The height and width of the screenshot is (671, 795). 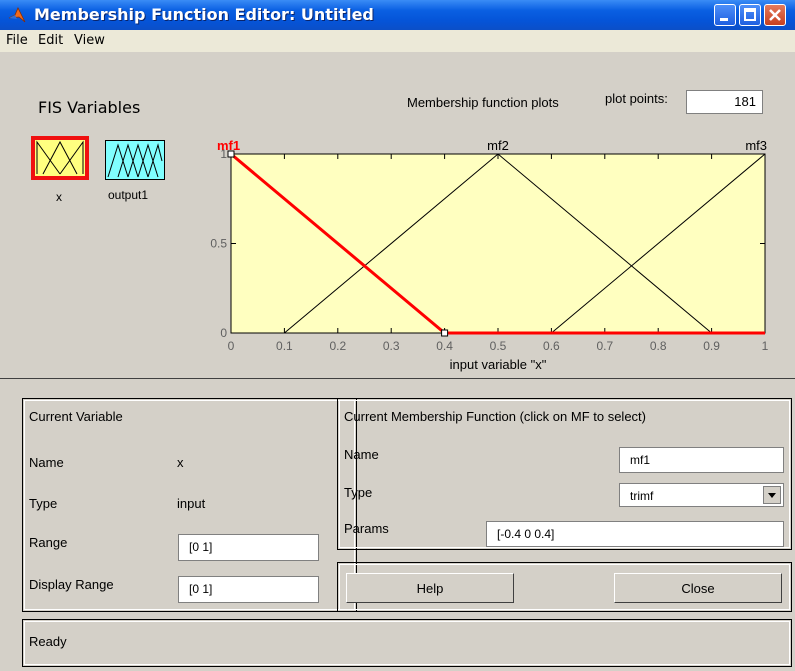 I want to click on x-tick-label: 0.6, so click(x=551, y=346).